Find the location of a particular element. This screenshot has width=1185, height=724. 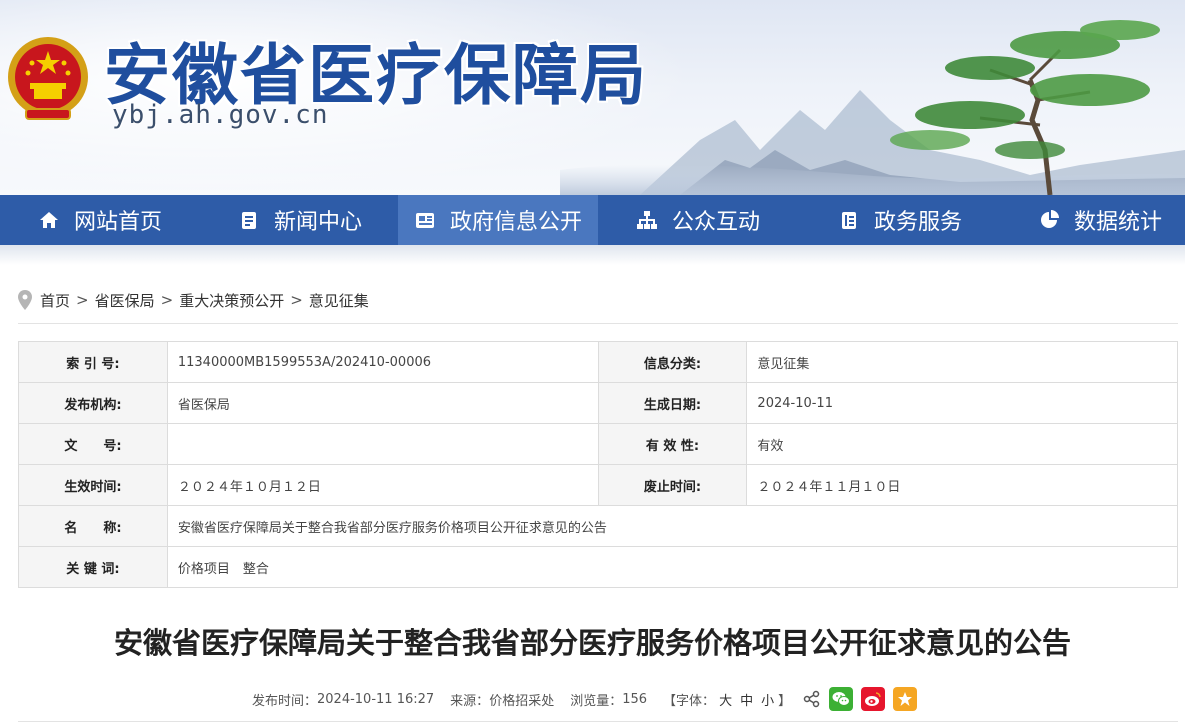

validity-label: 有 效 性: is located at coordinates (672, 444).